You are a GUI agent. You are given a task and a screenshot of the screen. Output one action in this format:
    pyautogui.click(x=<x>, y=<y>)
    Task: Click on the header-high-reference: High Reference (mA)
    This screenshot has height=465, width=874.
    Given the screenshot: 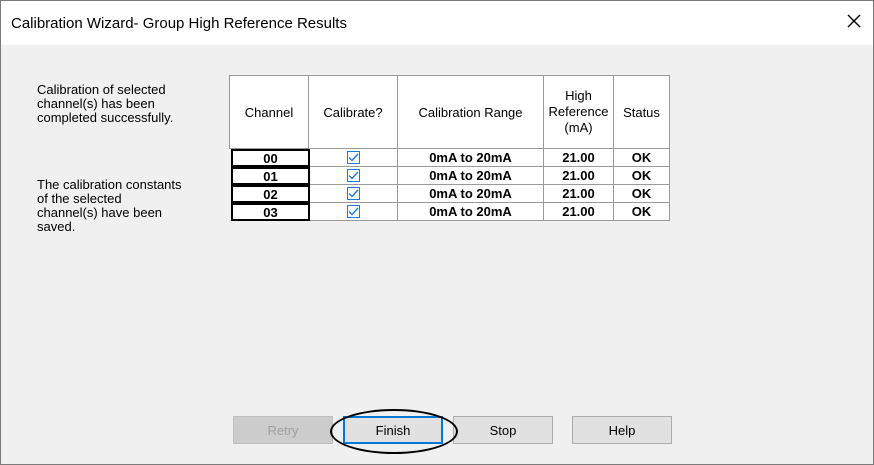 What is the action you would take?
    pyautogui.click(x=578, y=112)
    